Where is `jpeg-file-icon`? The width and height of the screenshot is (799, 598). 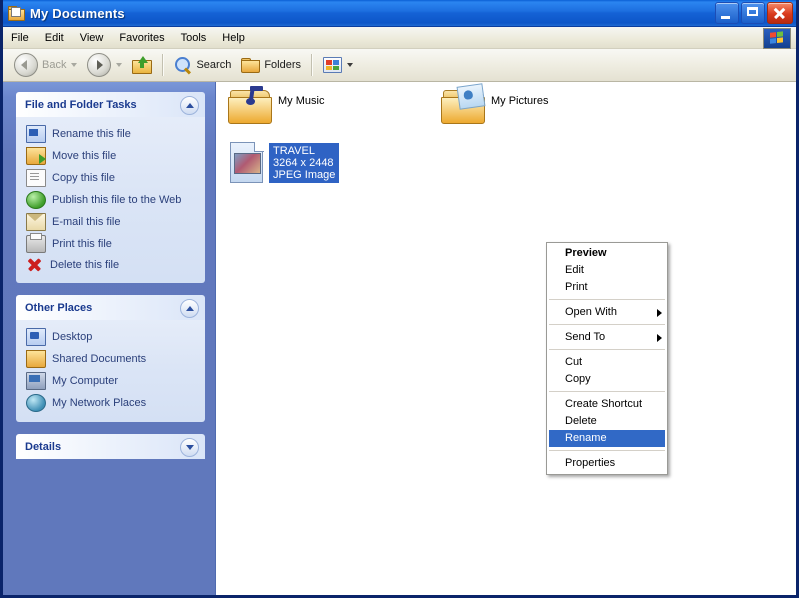 jpeg-file-icon is located at coordinates (247, 163).